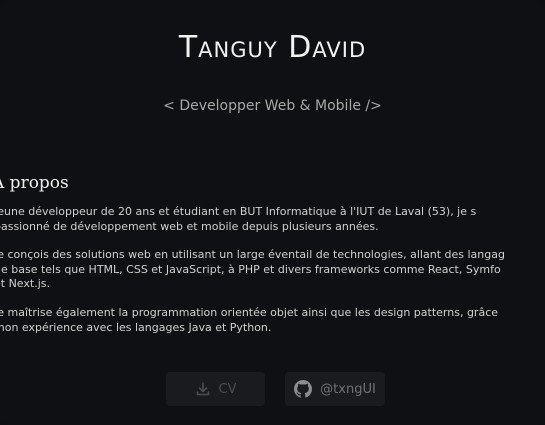 This screenshot has width=545, height=425. I want to click on github-icon, so click(303, 389).